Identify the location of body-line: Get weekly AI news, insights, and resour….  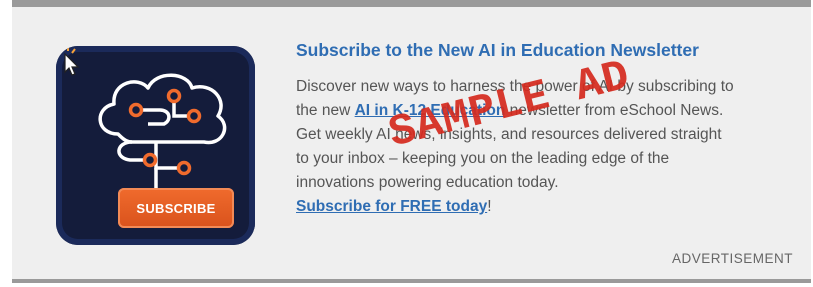
(509, 134).